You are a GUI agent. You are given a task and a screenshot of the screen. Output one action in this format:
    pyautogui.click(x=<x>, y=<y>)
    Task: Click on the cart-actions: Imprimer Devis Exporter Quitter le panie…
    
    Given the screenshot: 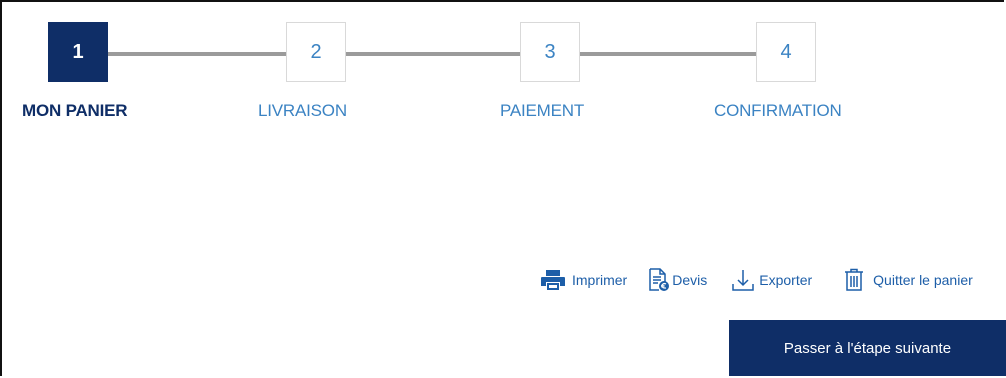 What is the action you would take?
    pyautogui.click(x=756, y=280)
    